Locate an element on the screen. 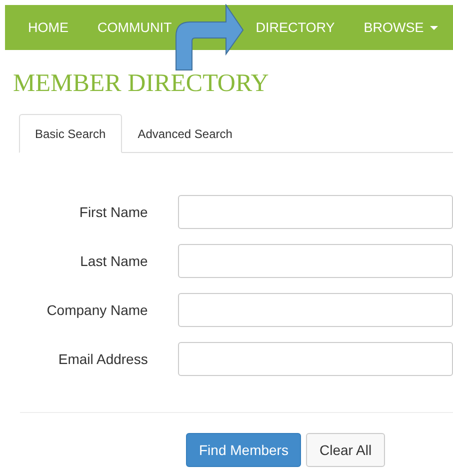 This screenshot has width=453, height=470. field-label: First Name is located at coordinates (113, 212).